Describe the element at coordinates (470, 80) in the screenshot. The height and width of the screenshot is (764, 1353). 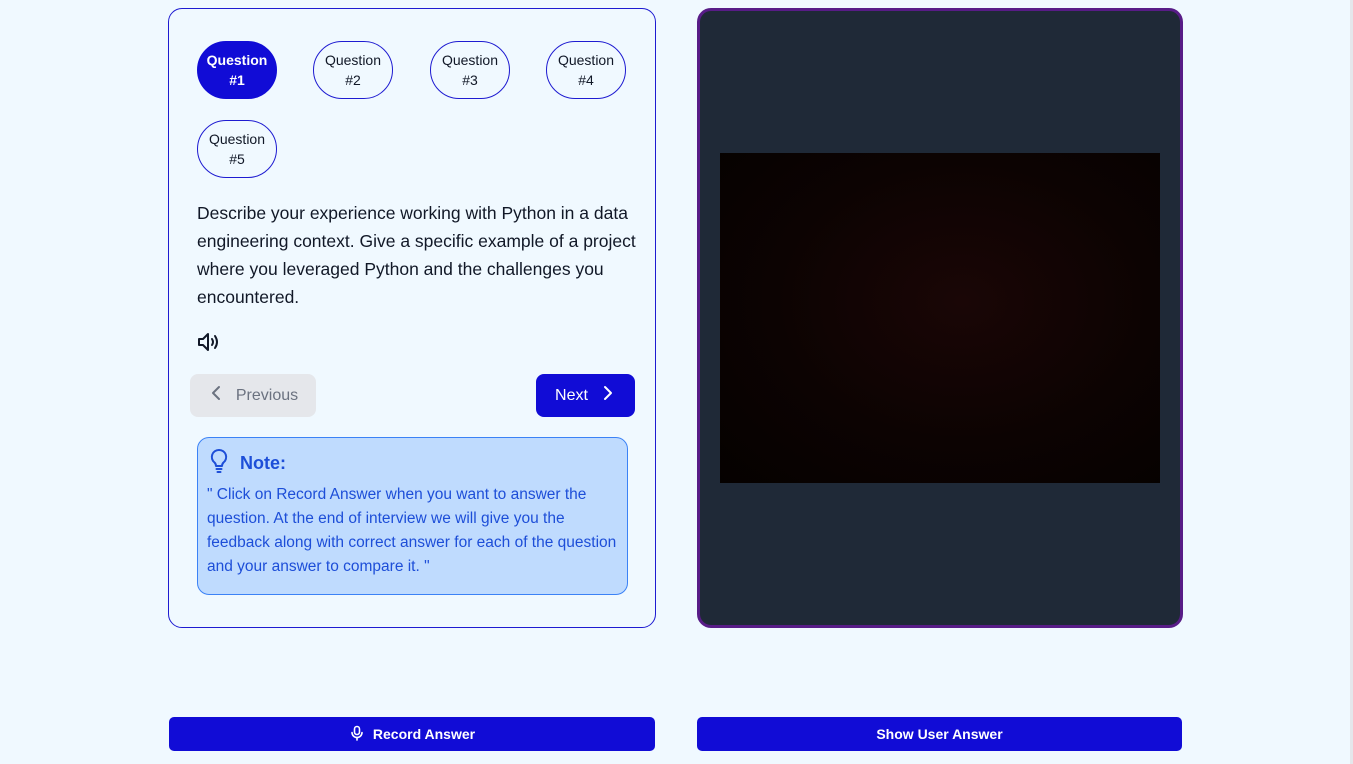
I see `tab-number: #3` at that location.